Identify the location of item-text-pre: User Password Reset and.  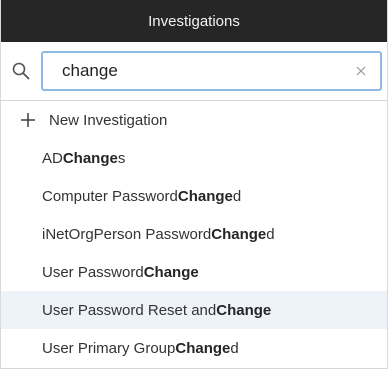
(129, 310).